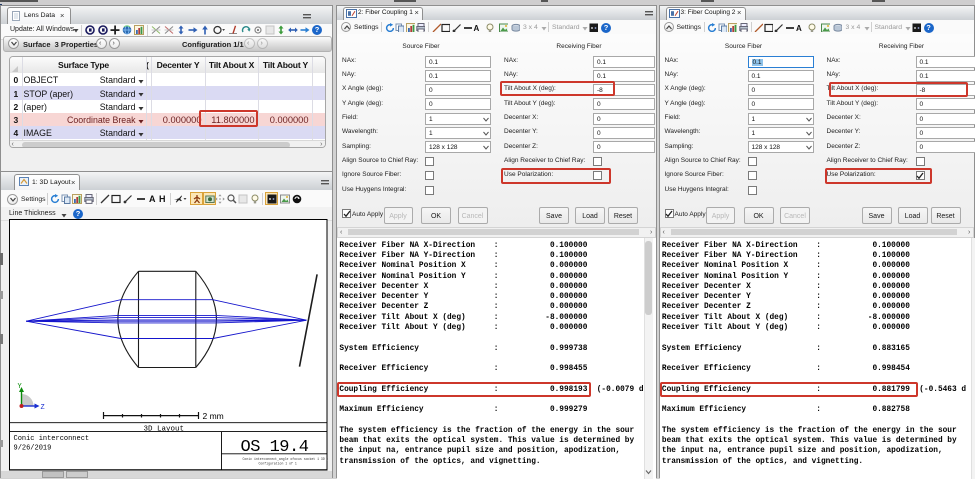 This screenshot has height=479, width=975. Describe the element at coordinates (42, 408) in the screenshot. I see `svg-text: Z` at that location.